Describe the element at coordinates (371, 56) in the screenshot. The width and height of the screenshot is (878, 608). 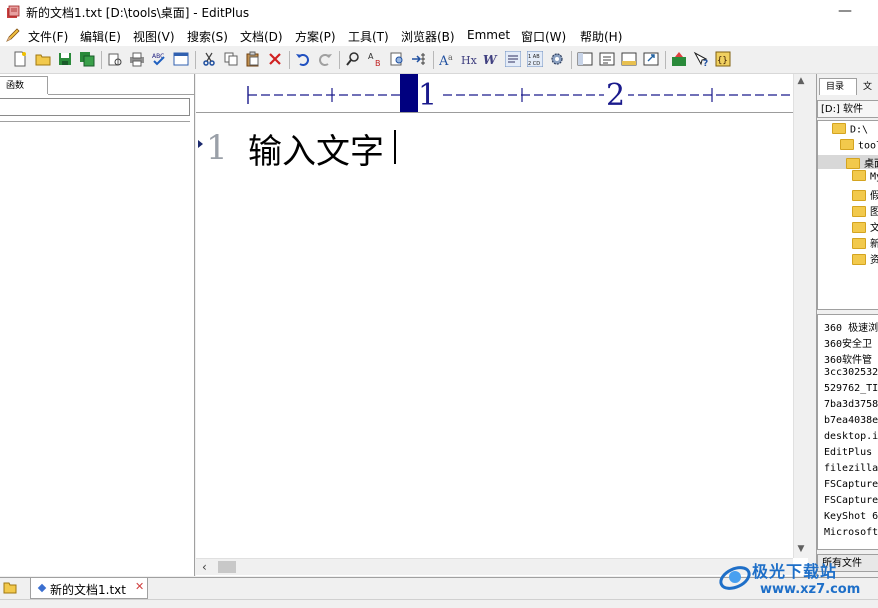
I see `svg-text: A` at that location.